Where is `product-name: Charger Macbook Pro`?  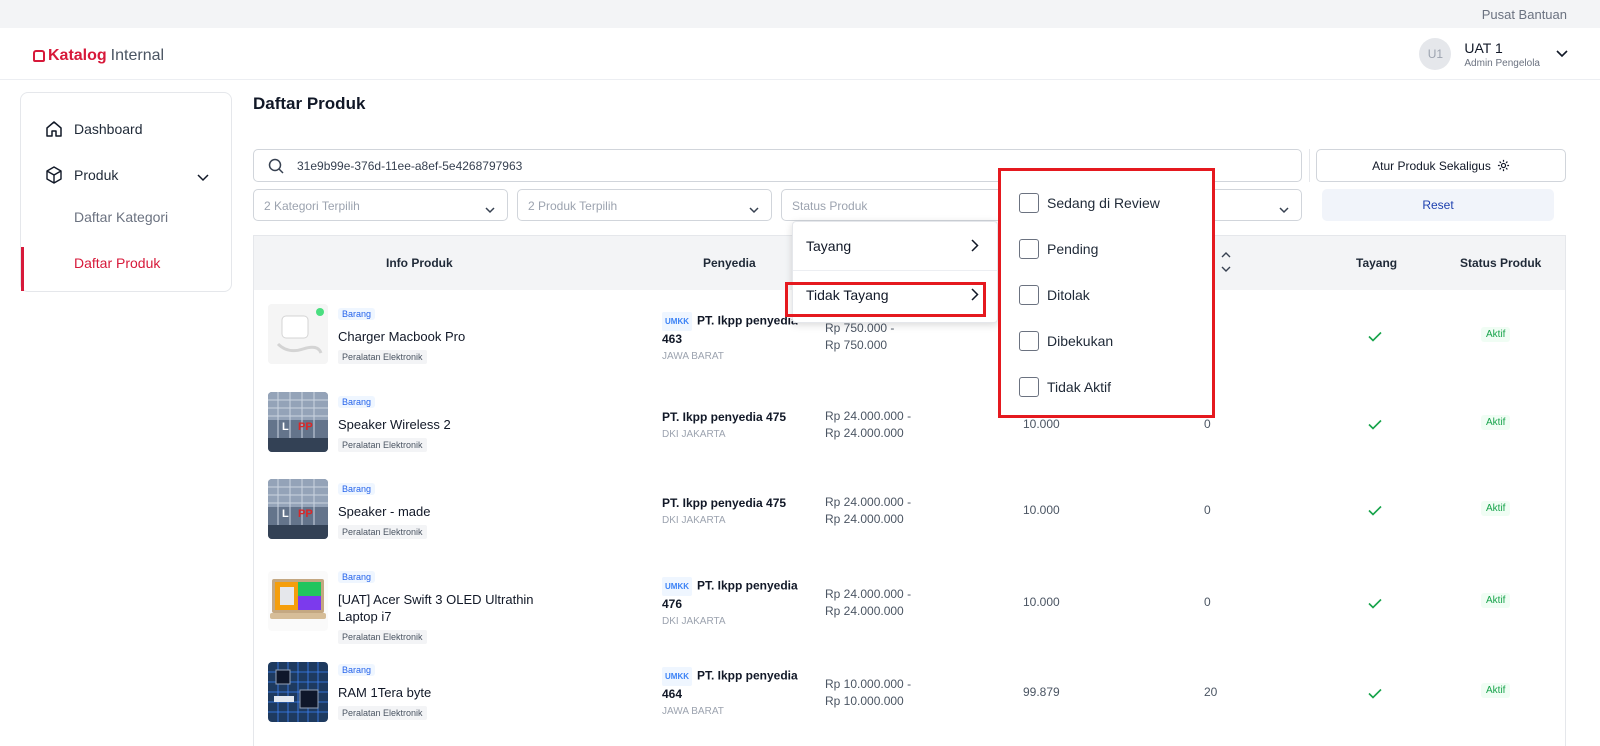
product-name: Charger Macbook Pro is located at coordinates (443, 336).